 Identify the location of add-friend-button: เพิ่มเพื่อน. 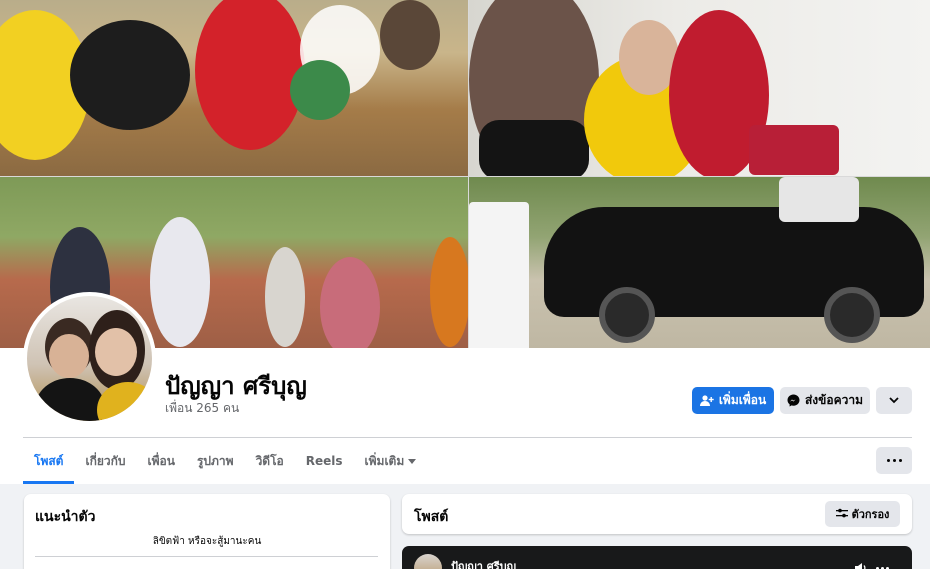
(733, 400).